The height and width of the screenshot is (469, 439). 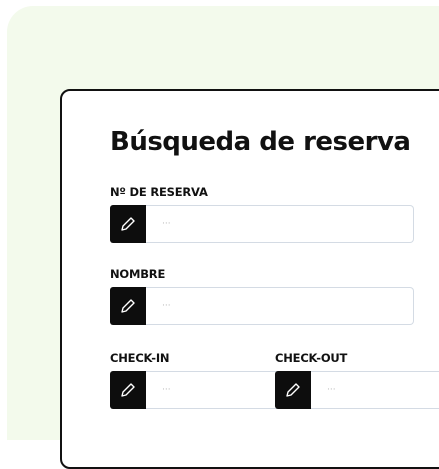 What do you see at coordinates (280, 224) in the screenshot?
I see `reservation-number-input` at bounding box center [280, 224].